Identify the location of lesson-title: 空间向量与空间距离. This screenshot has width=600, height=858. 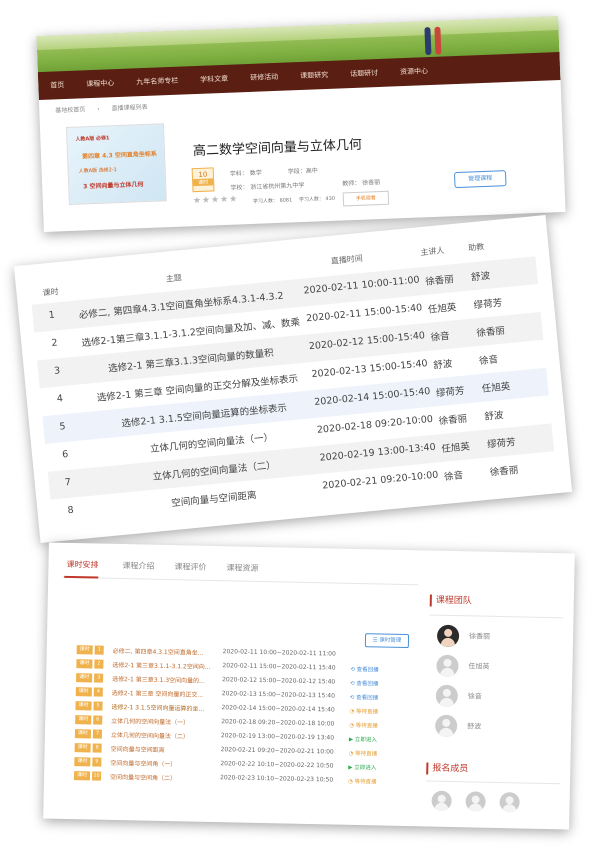
(138, 749).